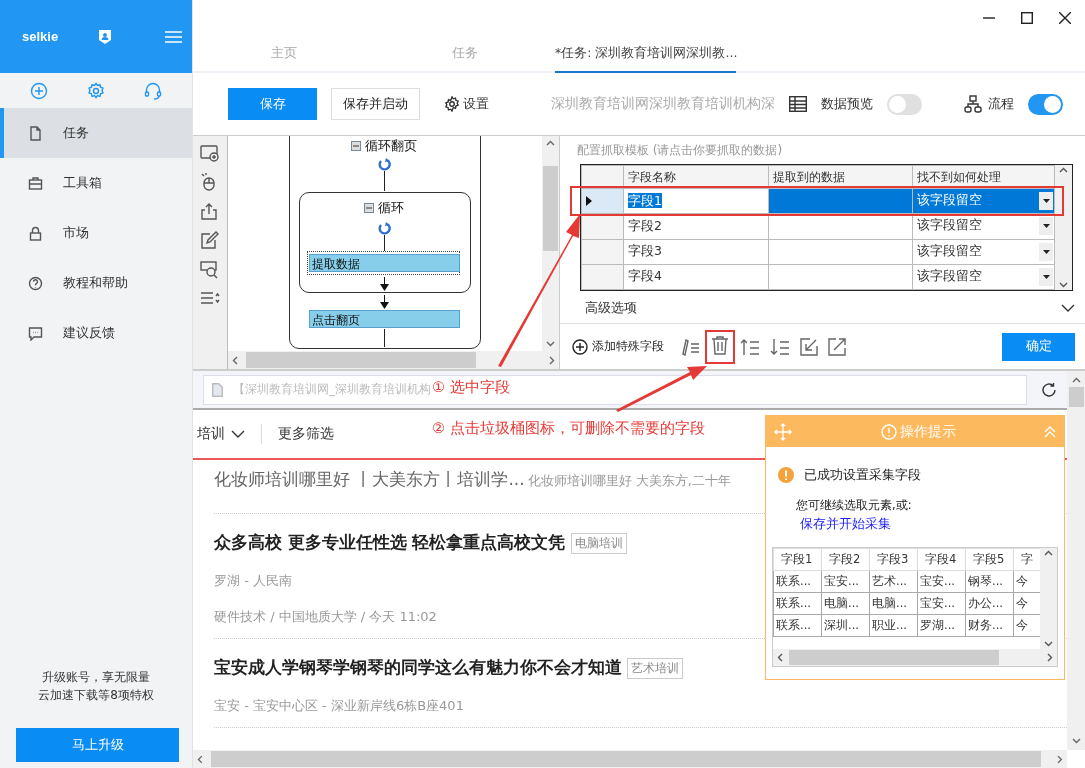 This screenshot has width=1085, height=768. I want to click on loop-label: 循环翻页, so click(384, 146).